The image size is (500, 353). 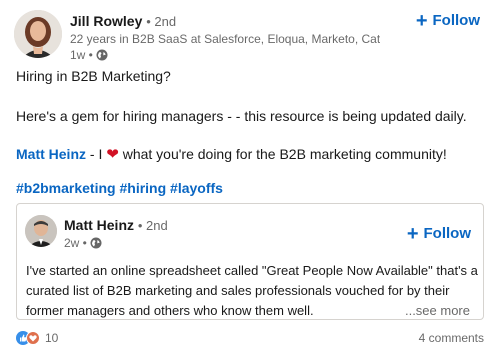 What do you see at coordinates (81, 55) in the screenshot?
I see `post-time: 1w •` at bounding box center [81, 55].